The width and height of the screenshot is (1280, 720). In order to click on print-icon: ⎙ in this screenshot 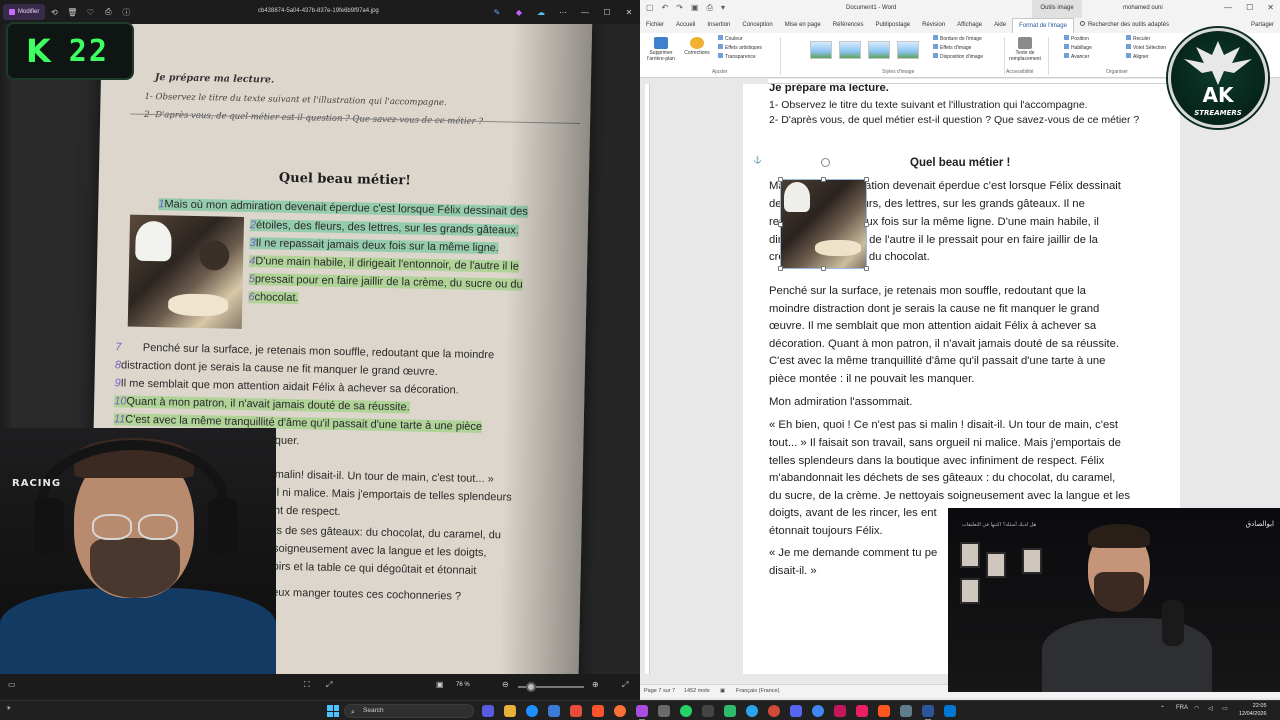, I will do `click(108, 12)`.